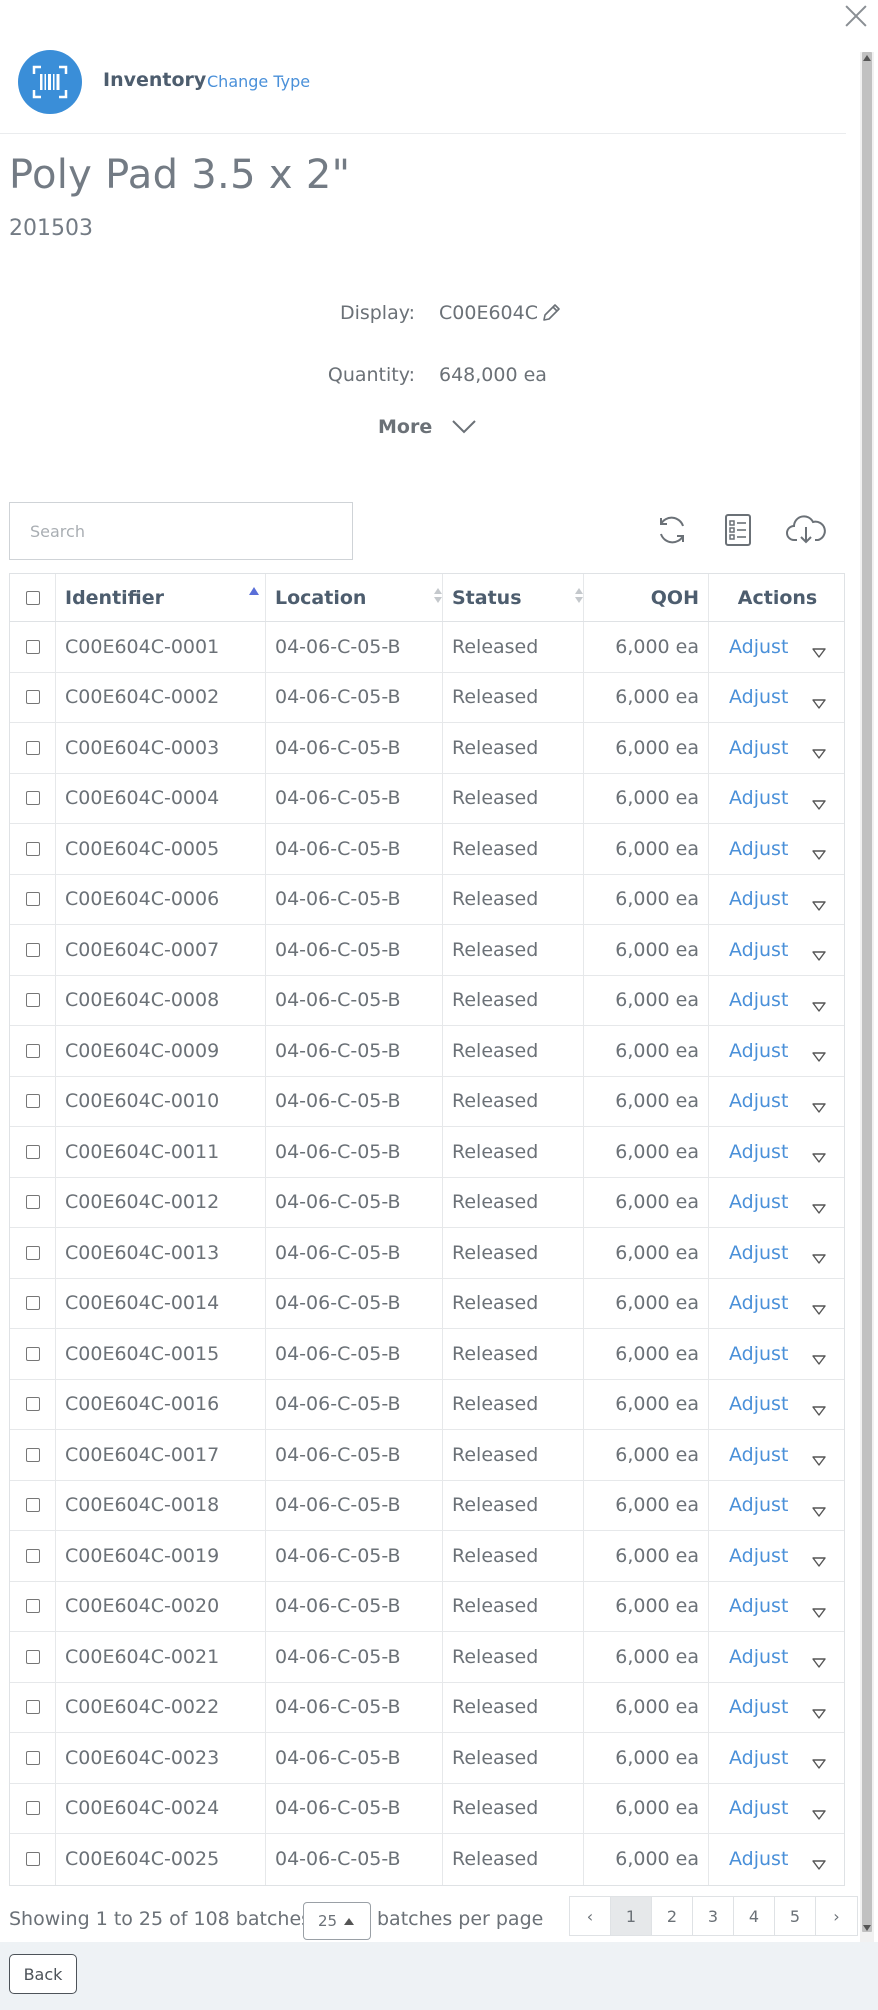  Describe the element at coordinates (836, 1916) in the screenshot. I see `next-page-button: ›` at that location.